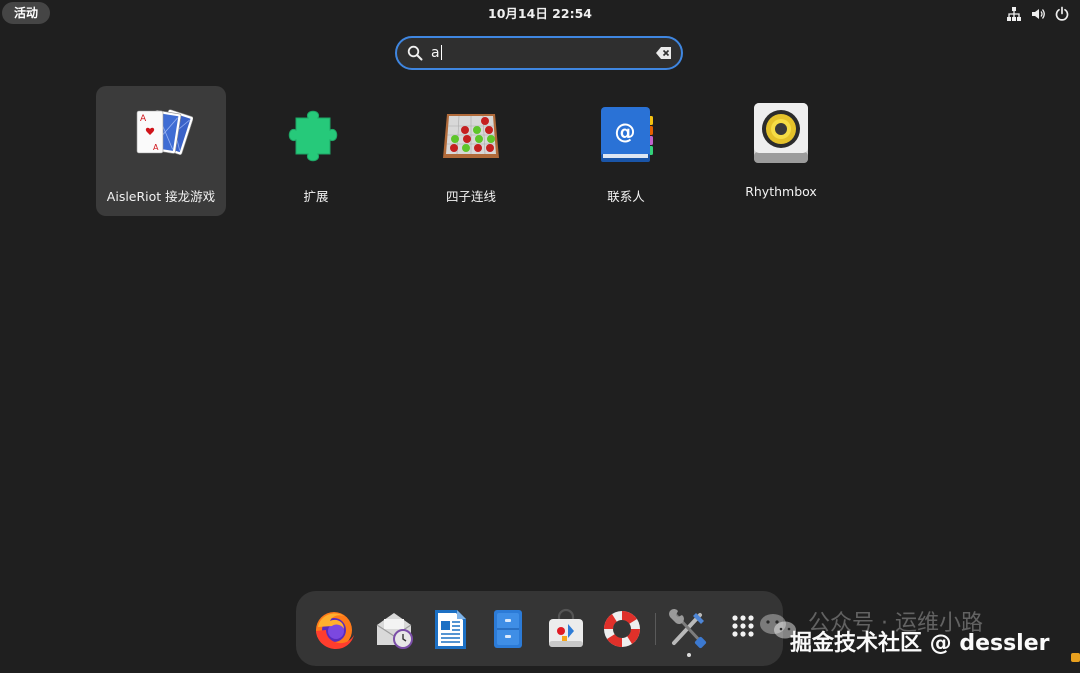  Describe the element at coordinates (471, 134) in the screenshot. I see `four-in-a-row-icon` at that location.